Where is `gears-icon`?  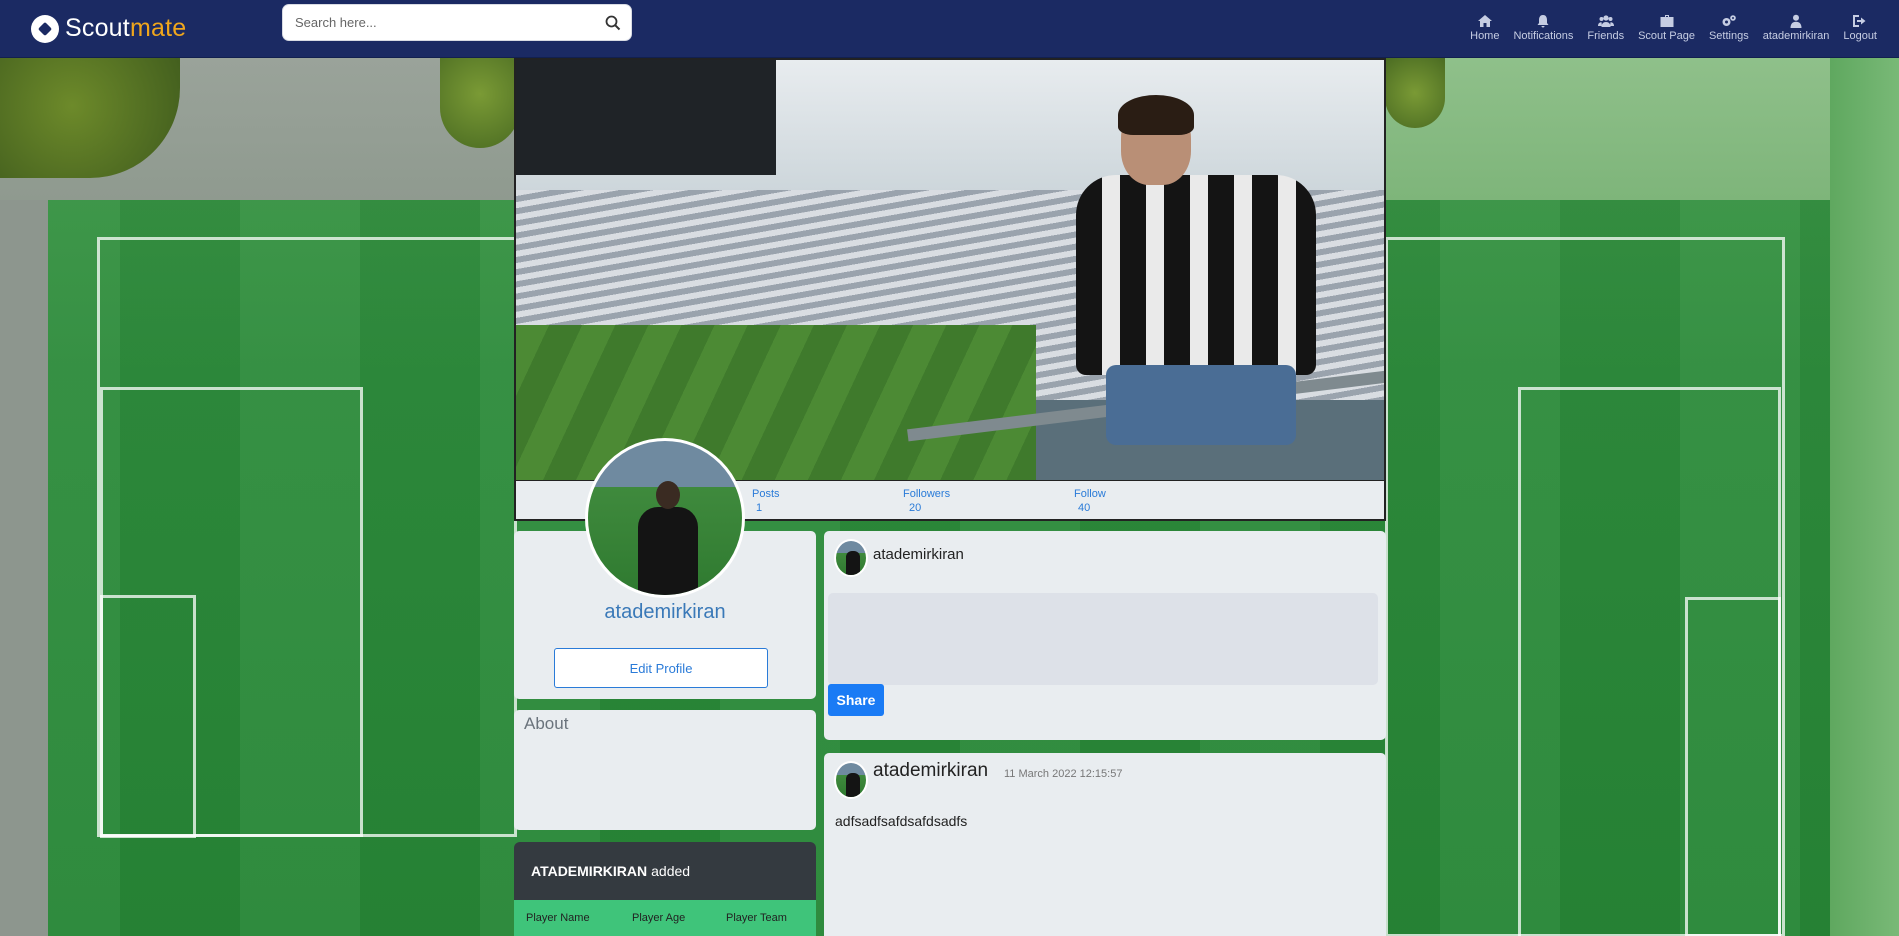 gears-icon is located at coordinates (1729, 20).